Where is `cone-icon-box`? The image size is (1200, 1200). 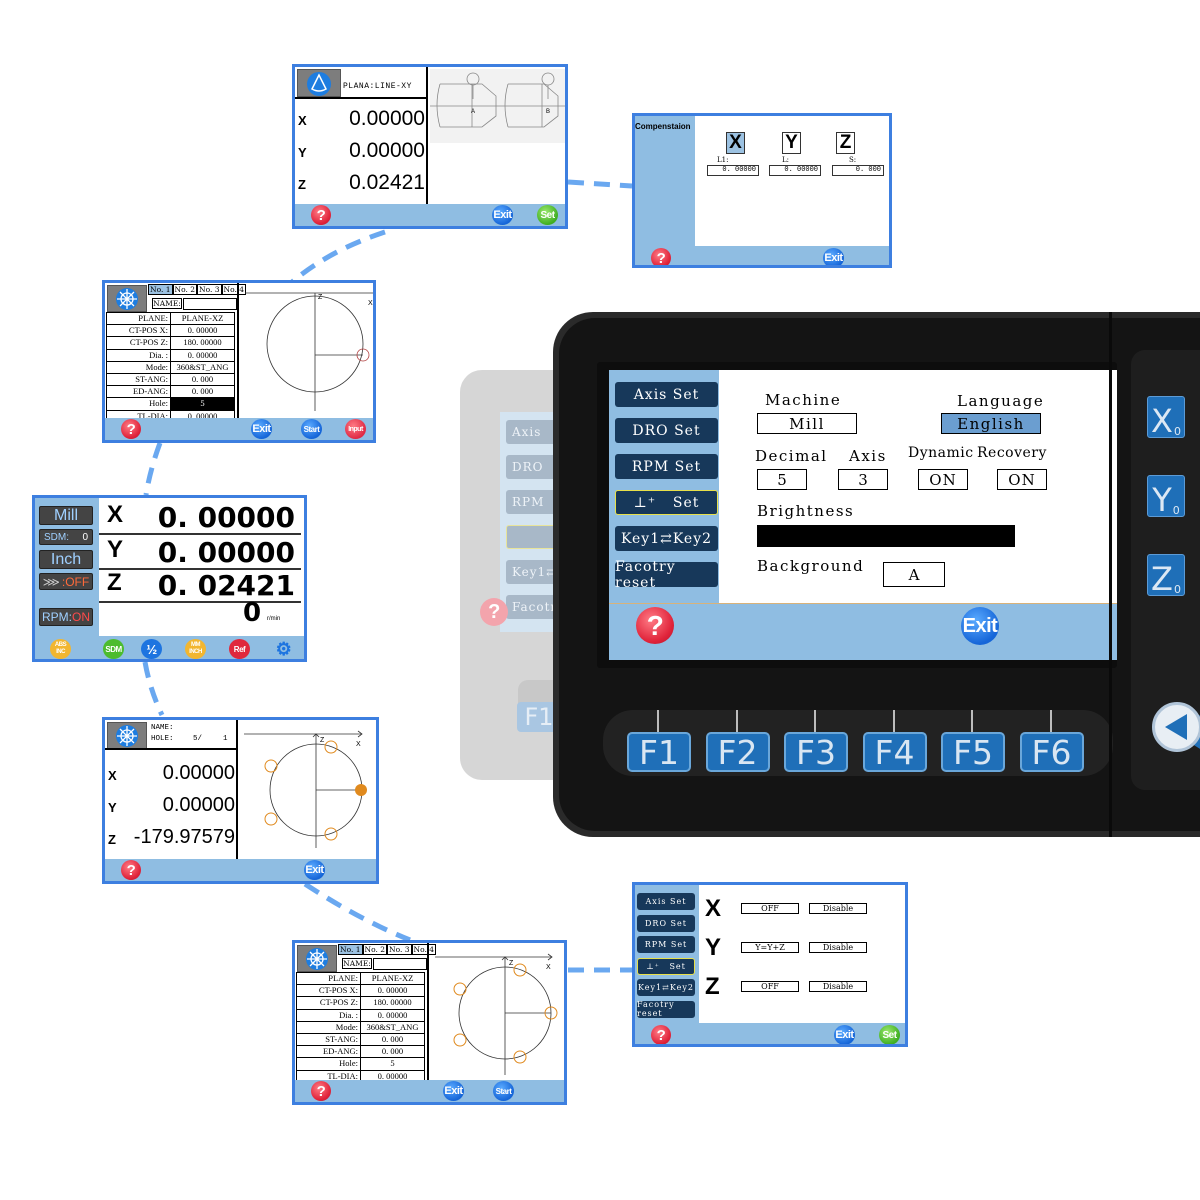 cone-icon-box is located at coordinates (319, 83).